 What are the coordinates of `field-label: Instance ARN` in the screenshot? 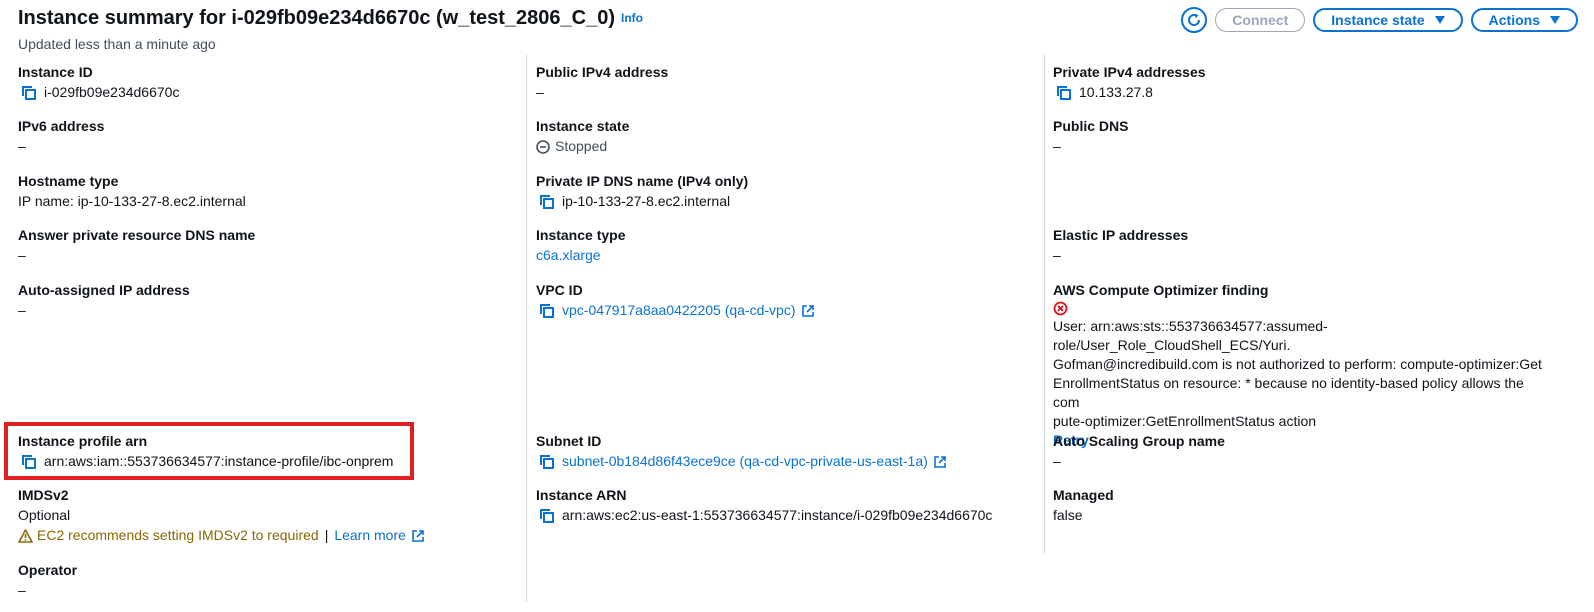 It's located at (581, 495).